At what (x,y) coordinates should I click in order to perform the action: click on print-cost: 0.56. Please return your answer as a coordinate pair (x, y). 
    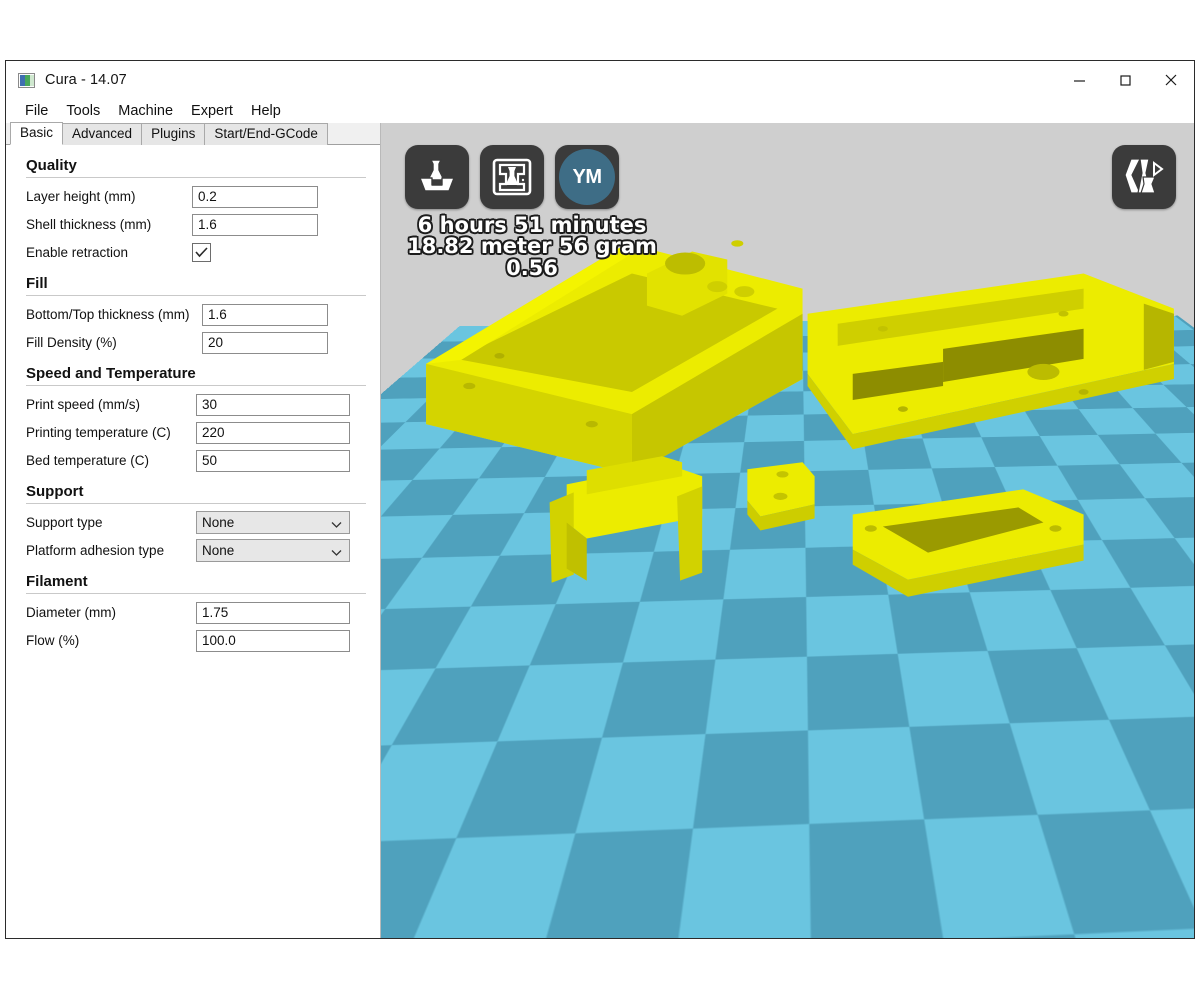
    Looking at the image, I should click on (532, 267).